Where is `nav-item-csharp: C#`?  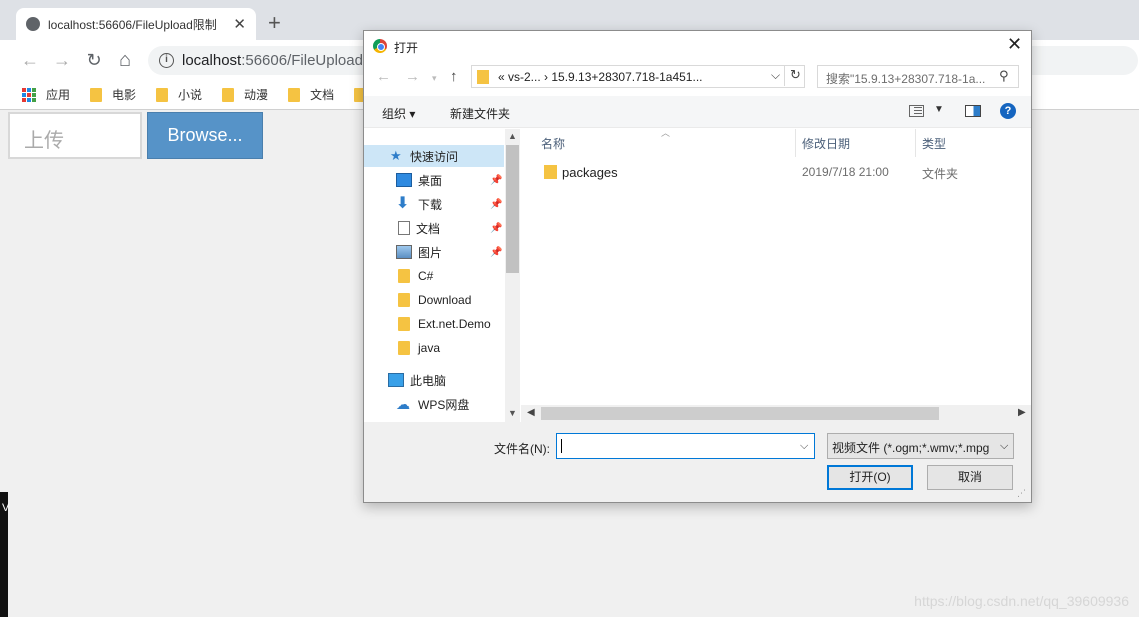 nav-item-csharp: C# is located at coordinates (434, 276).